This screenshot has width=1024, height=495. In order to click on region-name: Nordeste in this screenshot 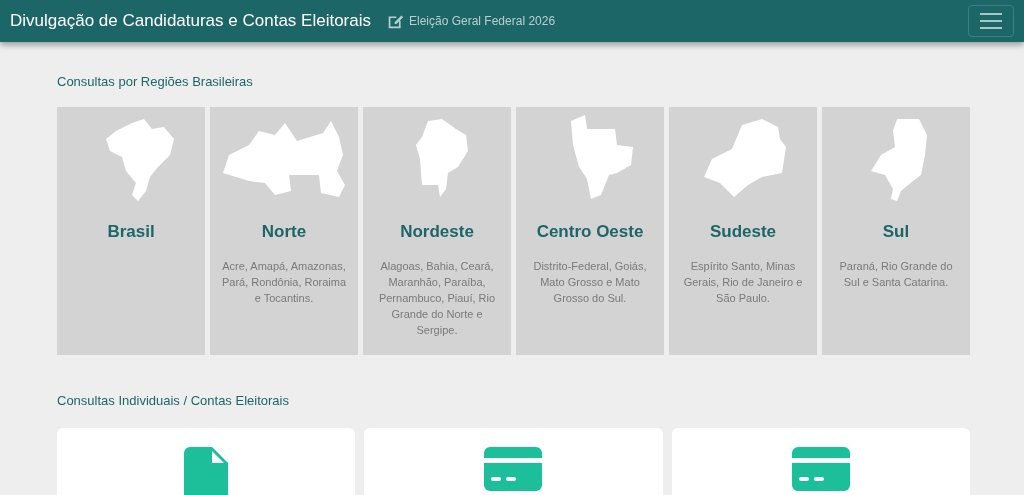, I will do `click(437, 231)`.